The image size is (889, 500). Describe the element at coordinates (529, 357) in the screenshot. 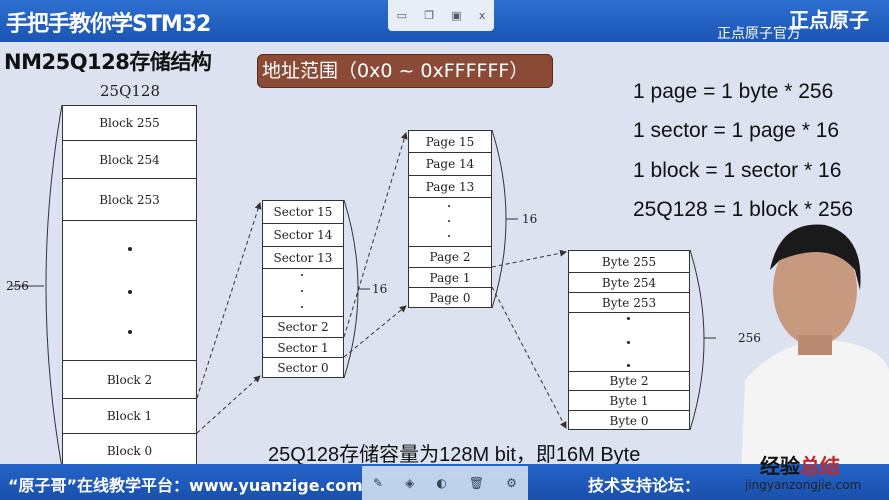

I see `arrow-page-byte-bottom` at that location.